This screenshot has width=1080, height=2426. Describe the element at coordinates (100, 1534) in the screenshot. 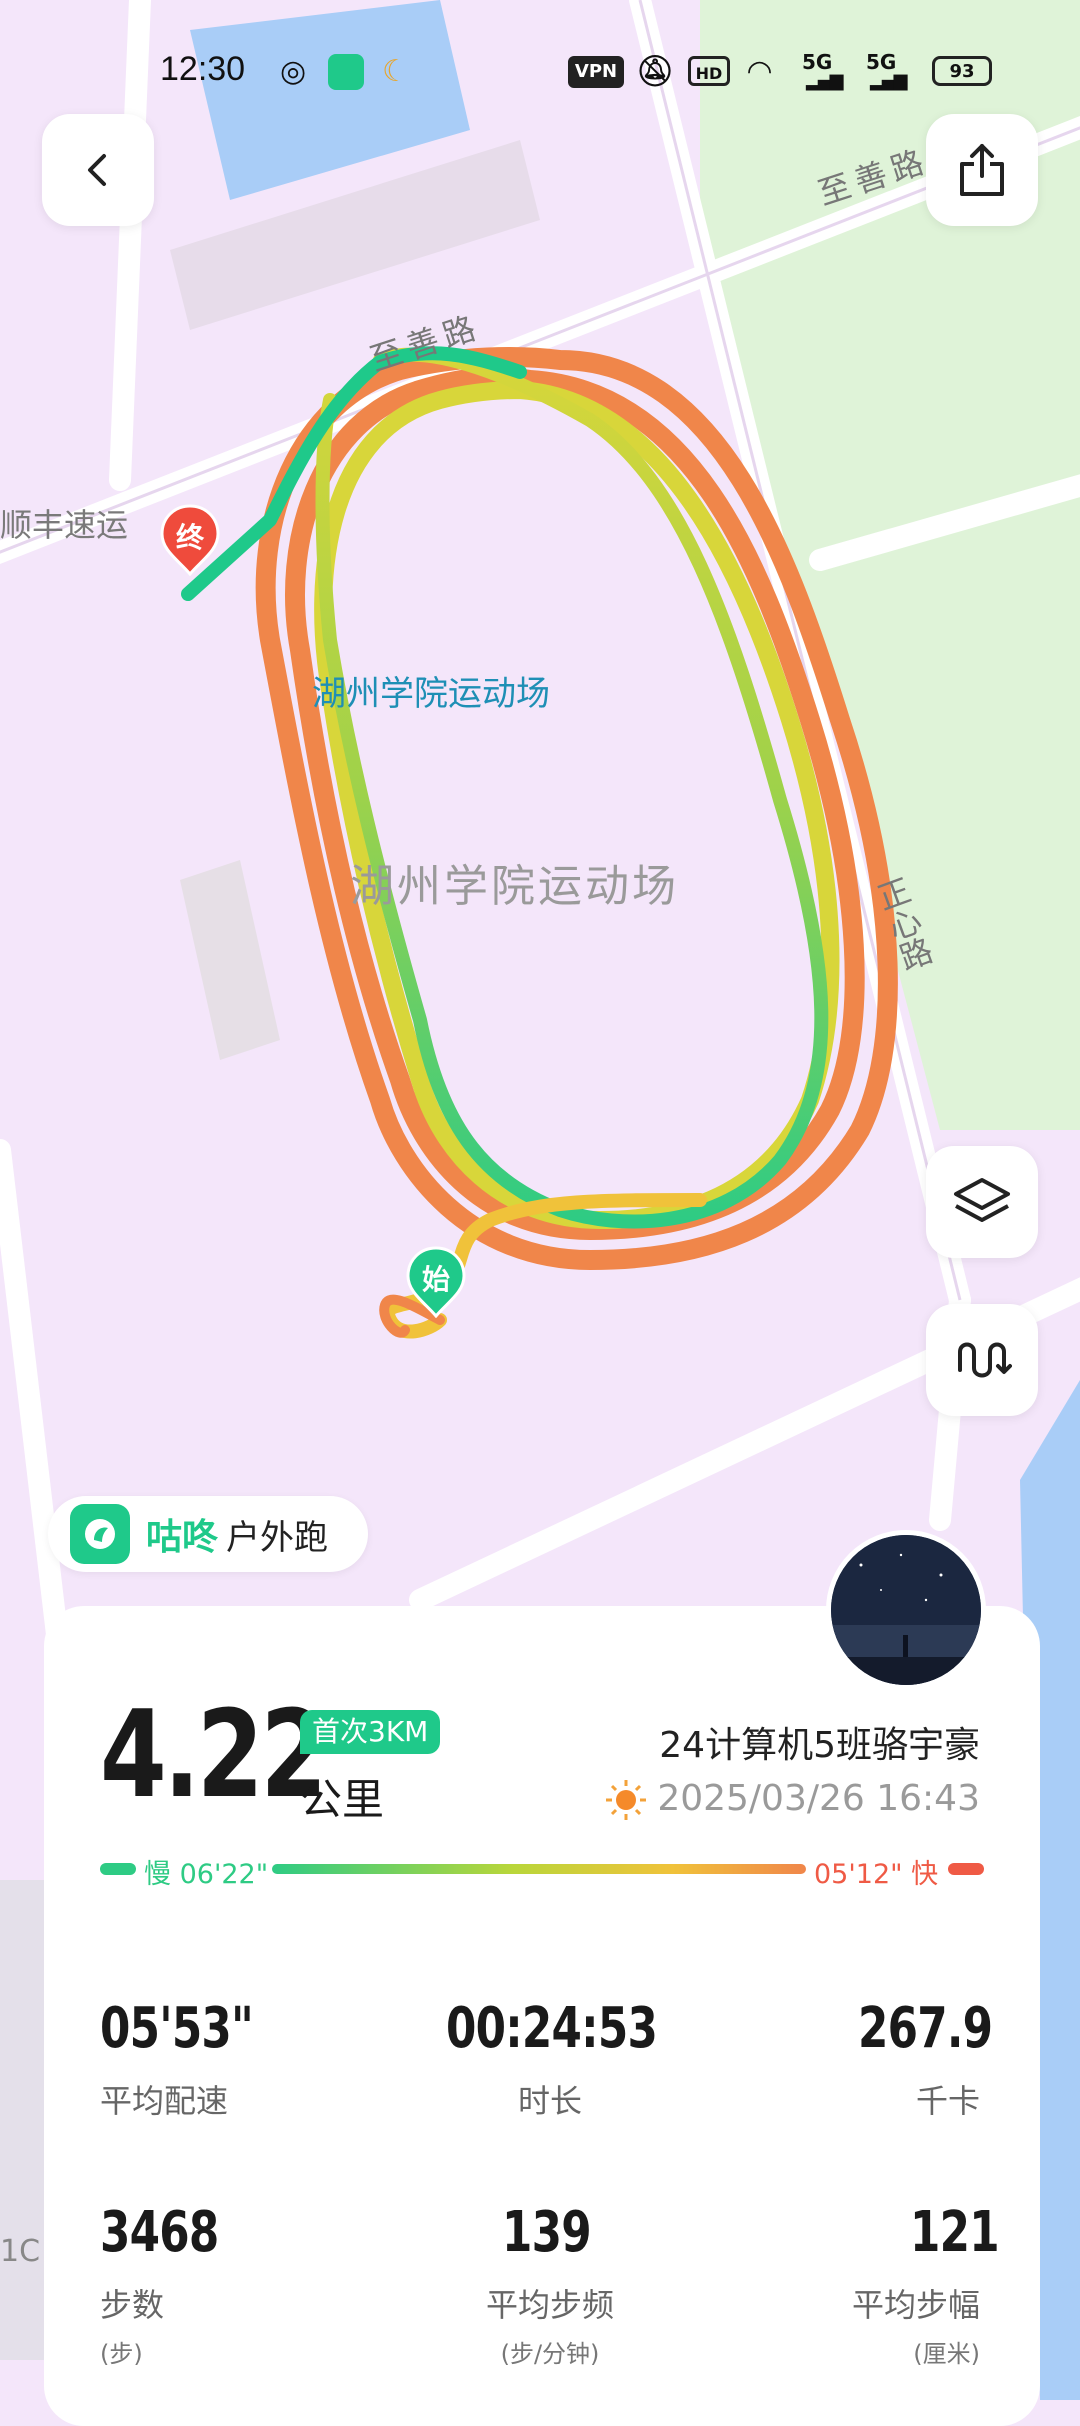

I see `codoon-logo-icon` at that location.